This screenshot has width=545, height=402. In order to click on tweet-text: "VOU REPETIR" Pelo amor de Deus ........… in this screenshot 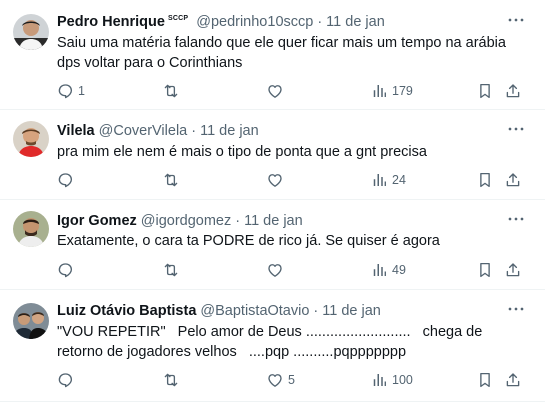, I will do `click(272, 342)`.